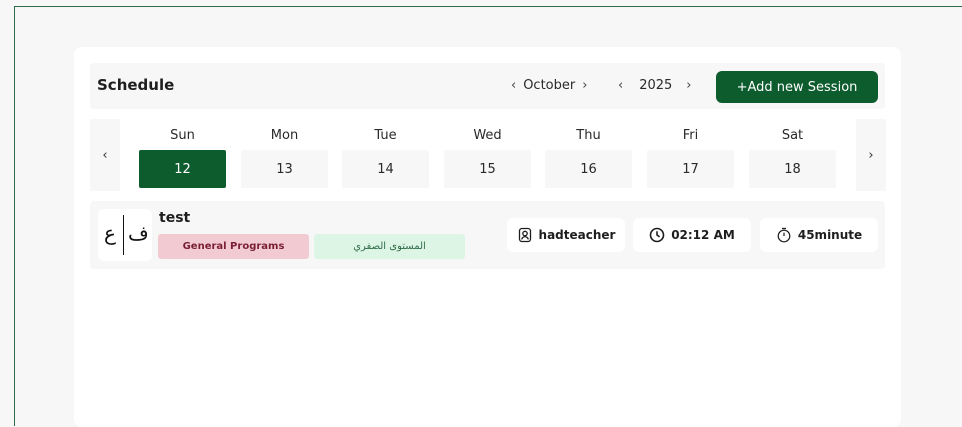  What do you see at coordinates (136, 85) in the screenshot?
I see `page-title: Schedule` at bounding box center [136, 85].